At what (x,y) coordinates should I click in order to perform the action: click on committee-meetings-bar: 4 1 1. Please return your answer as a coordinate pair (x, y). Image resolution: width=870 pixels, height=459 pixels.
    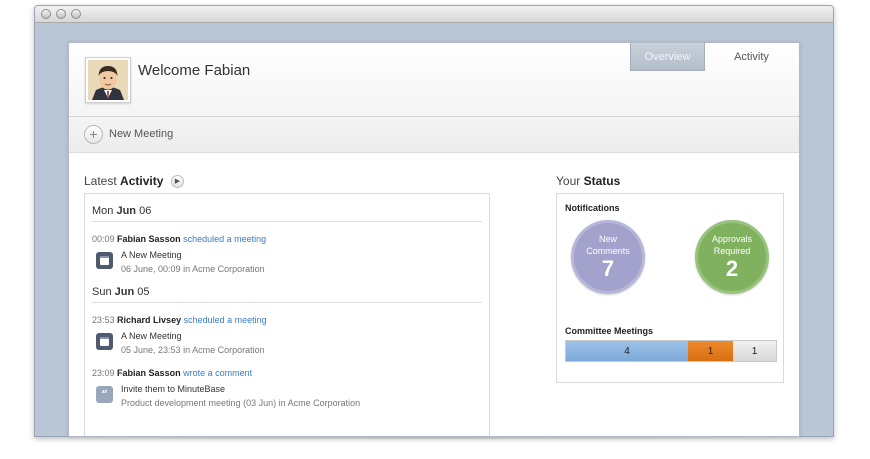
    Looking at the image, I should click on (671, 351).